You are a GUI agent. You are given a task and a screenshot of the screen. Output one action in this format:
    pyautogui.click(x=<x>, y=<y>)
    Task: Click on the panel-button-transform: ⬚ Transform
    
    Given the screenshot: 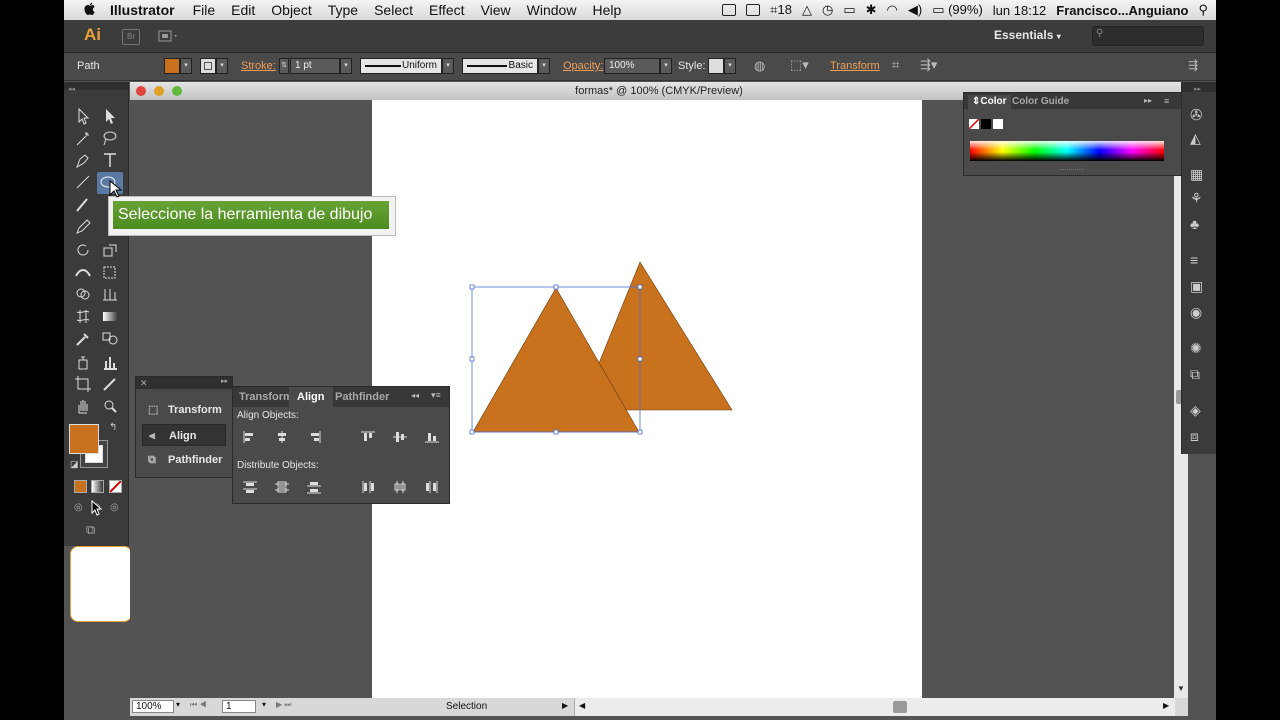 What is the action you would take?
    pyautogui.click(x=184, y=410)
    